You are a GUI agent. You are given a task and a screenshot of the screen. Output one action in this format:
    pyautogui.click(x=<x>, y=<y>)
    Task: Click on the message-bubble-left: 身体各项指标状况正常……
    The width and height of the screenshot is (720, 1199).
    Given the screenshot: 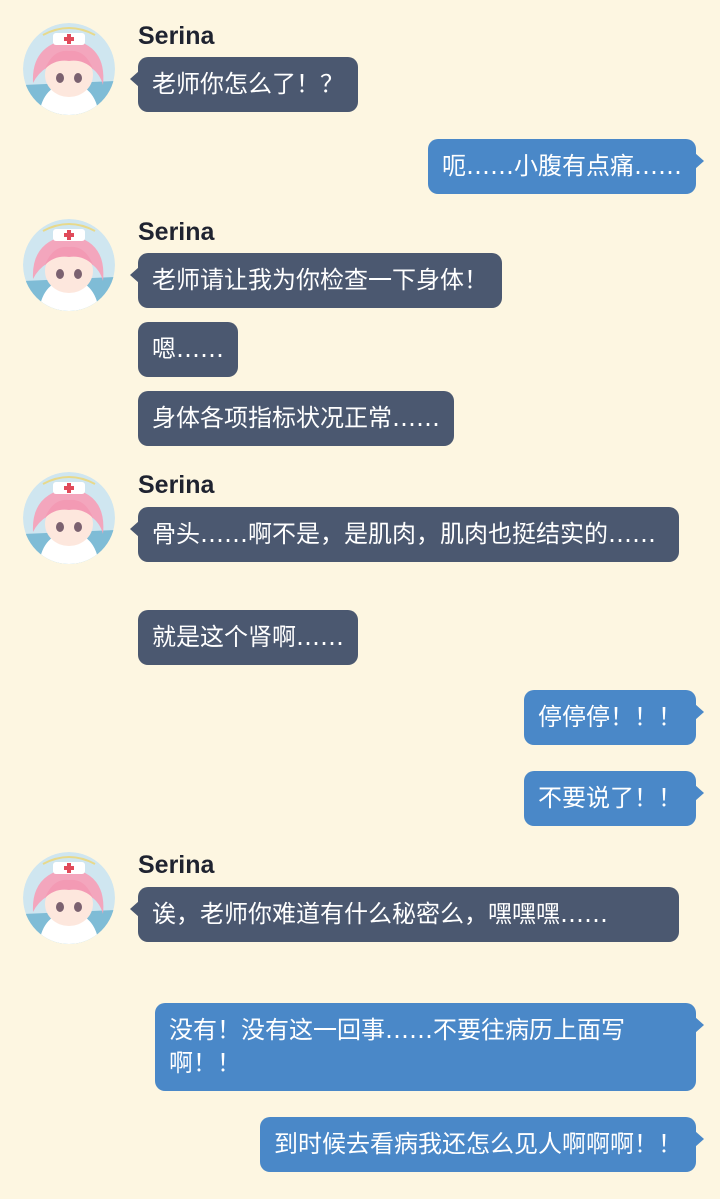 What is the action you would take?
    pyautogui.click(x=296, y=418)
    